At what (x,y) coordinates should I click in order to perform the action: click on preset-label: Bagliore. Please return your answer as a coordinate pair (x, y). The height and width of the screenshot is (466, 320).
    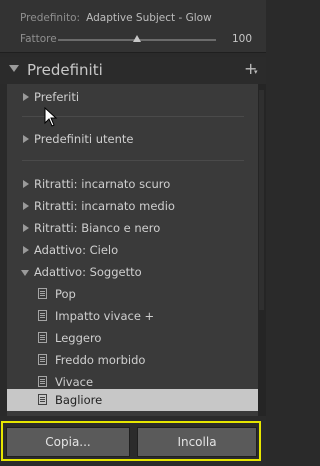
    Looking at the image, I should click on (79, 400).